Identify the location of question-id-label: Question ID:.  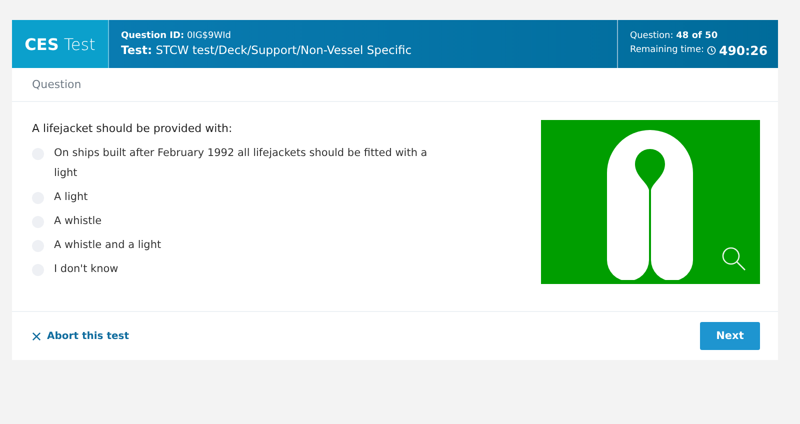
(152, 36).